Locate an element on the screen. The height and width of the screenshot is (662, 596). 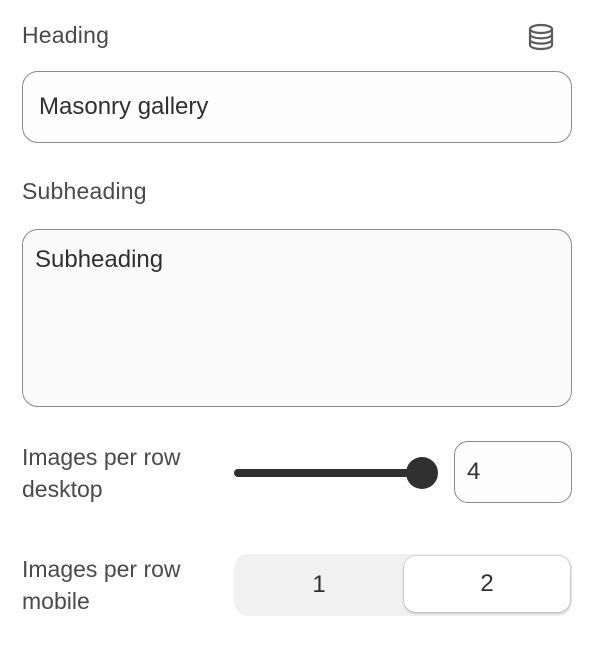
slider-fill is located at coordinates (329, 473).